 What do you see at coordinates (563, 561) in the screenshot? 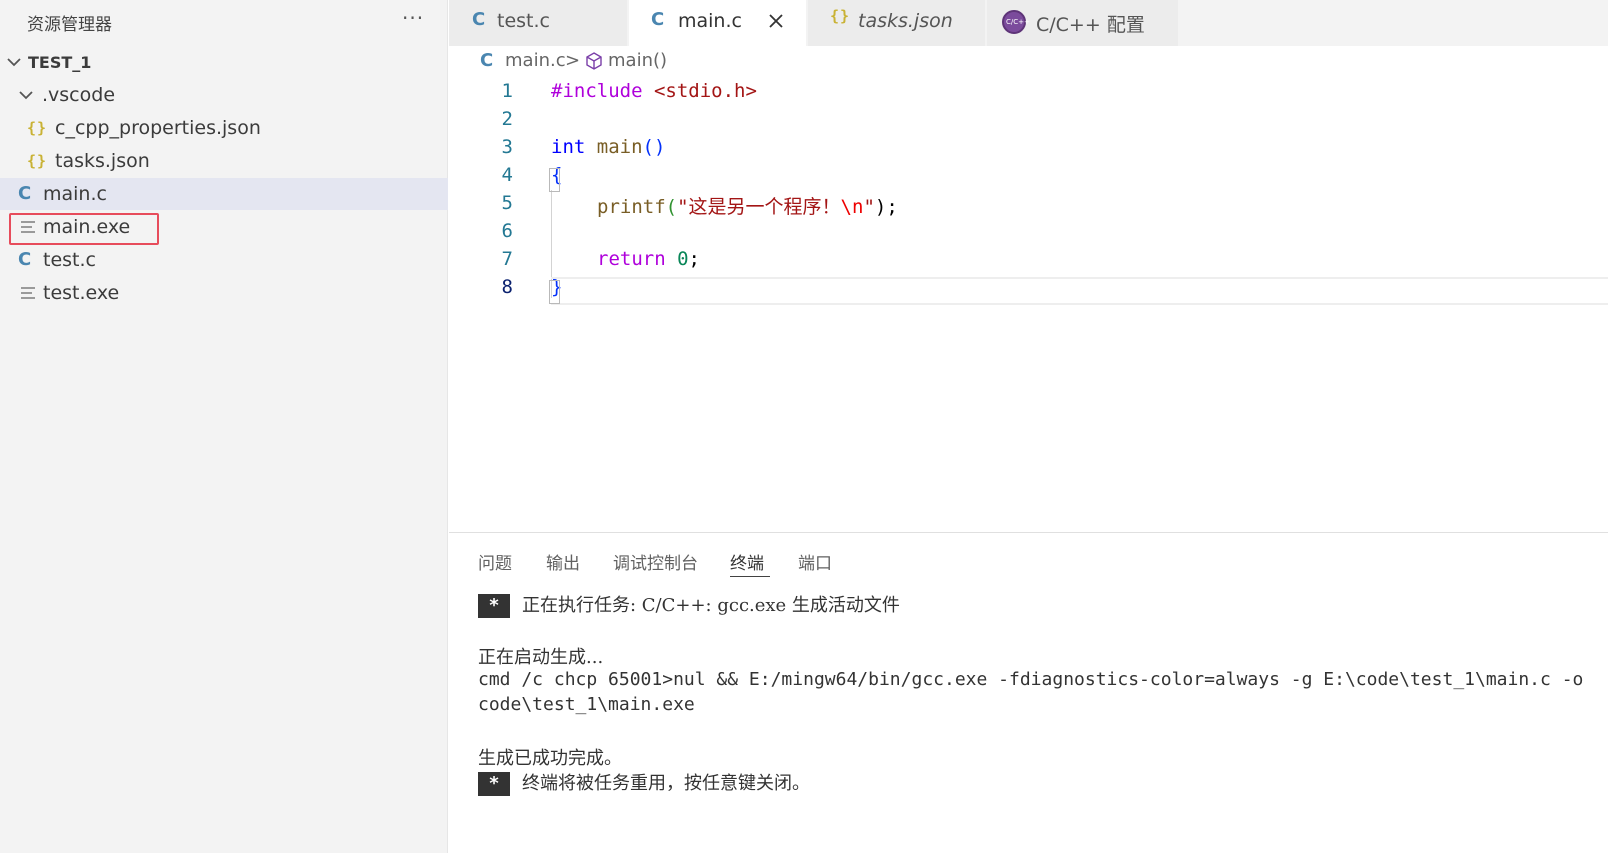
I see `panel-tab-output: 输出` at bounding box center [563, 561].